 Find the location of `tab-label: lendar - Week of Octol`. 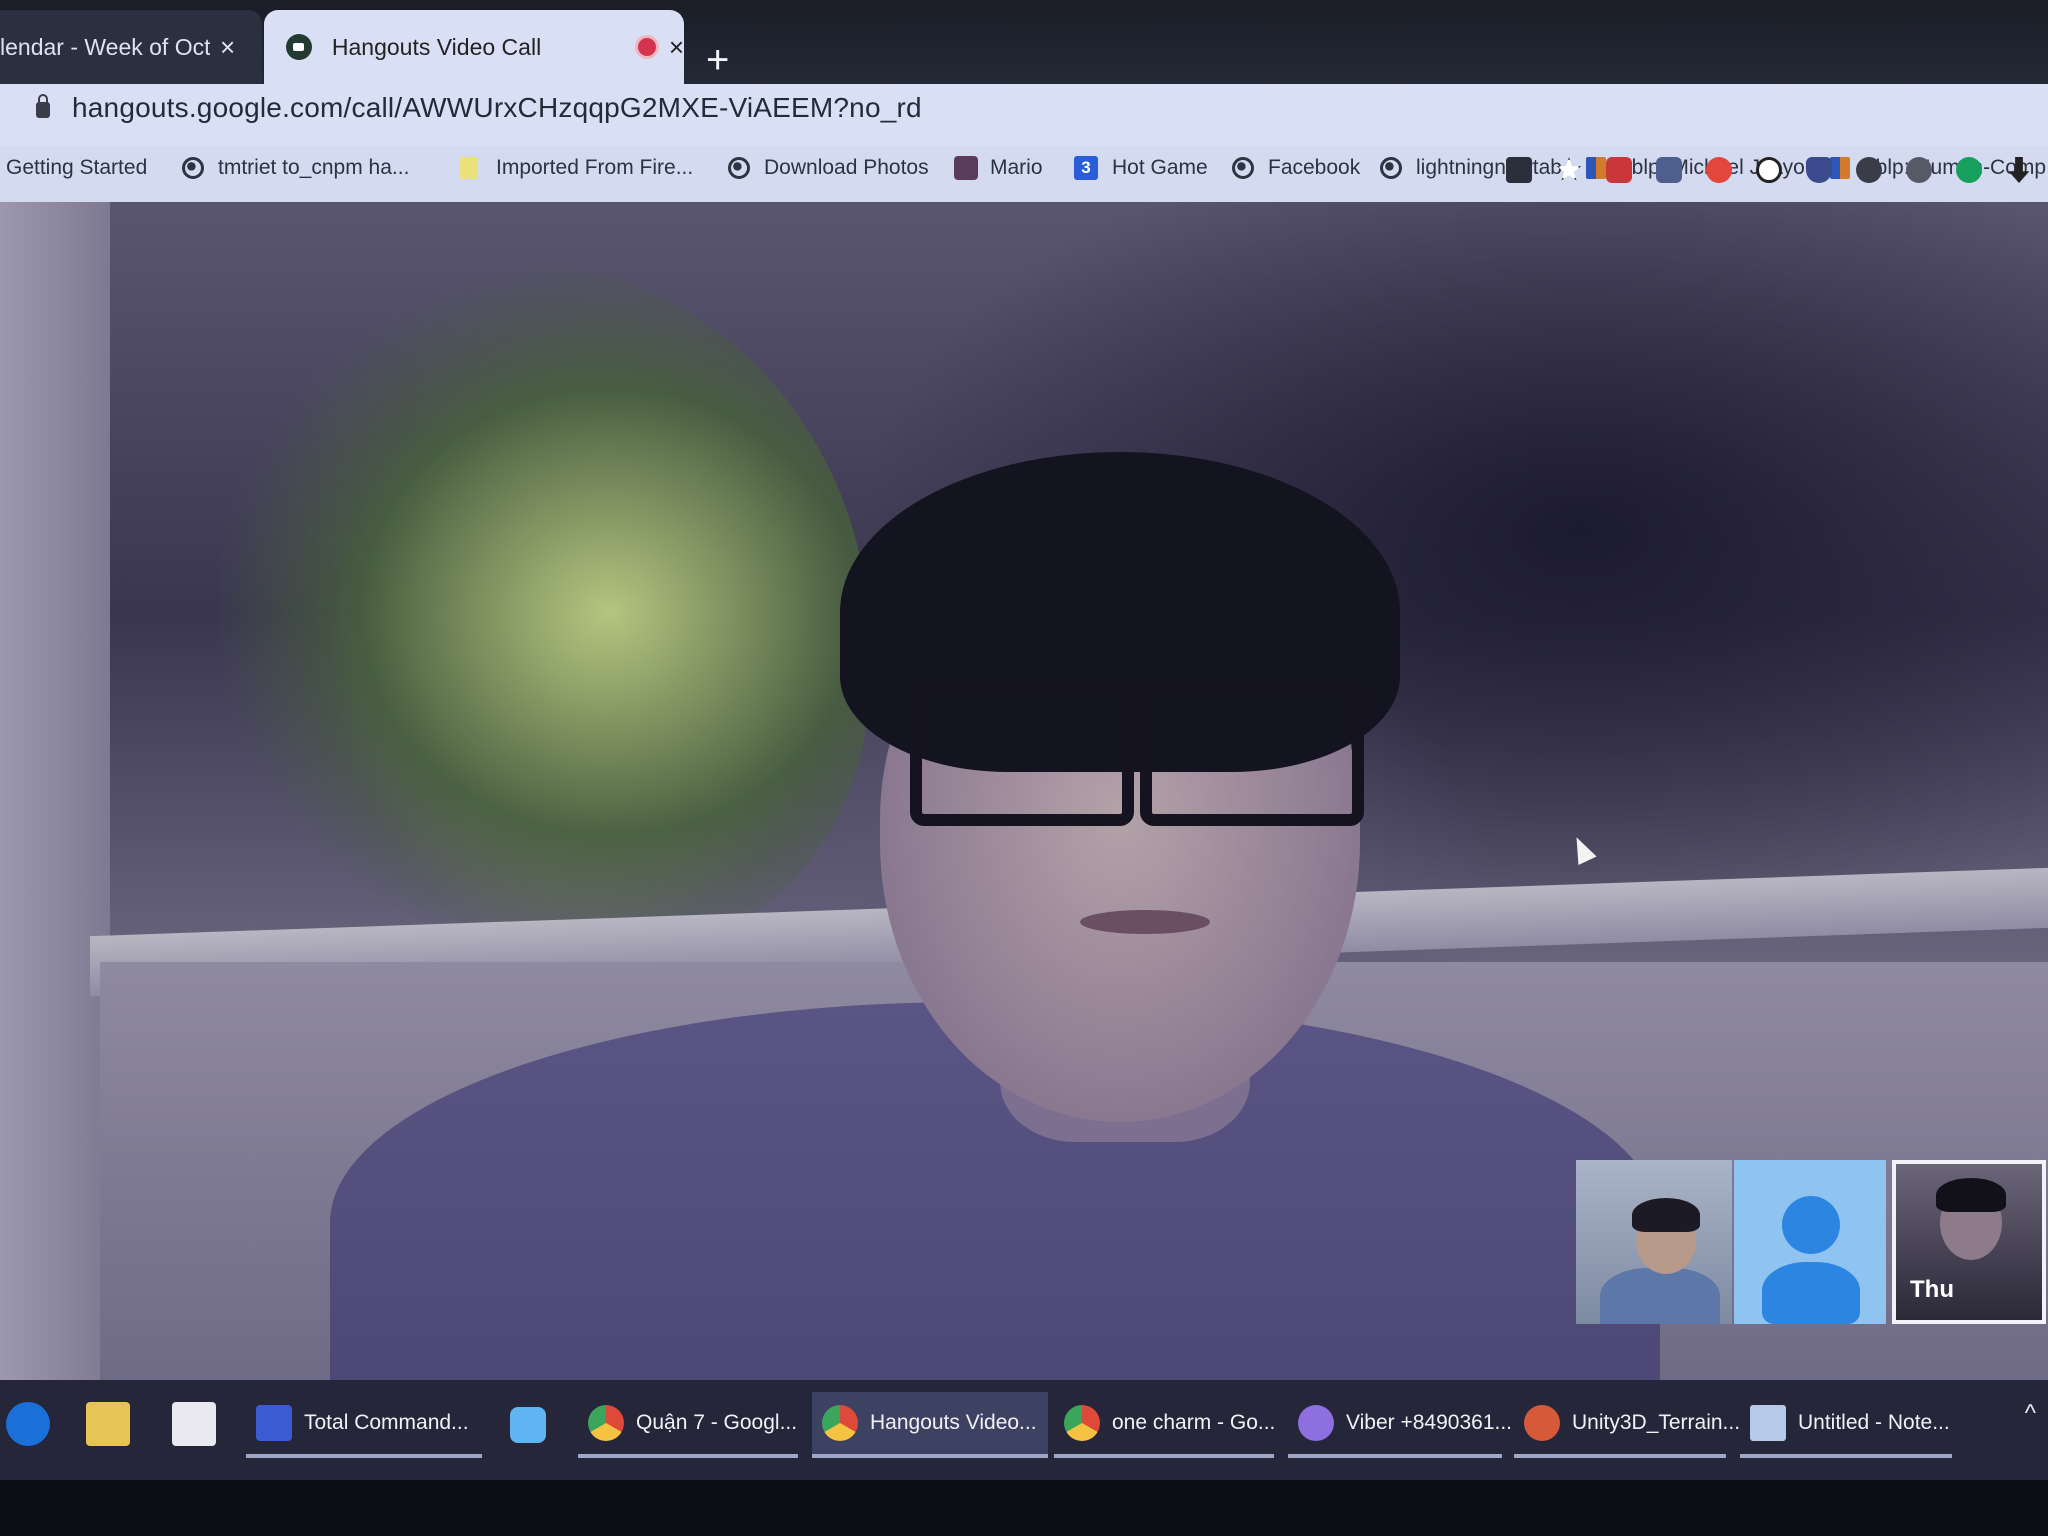

tab-label: lendar - Week of Octol is located at coordinates (105, 46).